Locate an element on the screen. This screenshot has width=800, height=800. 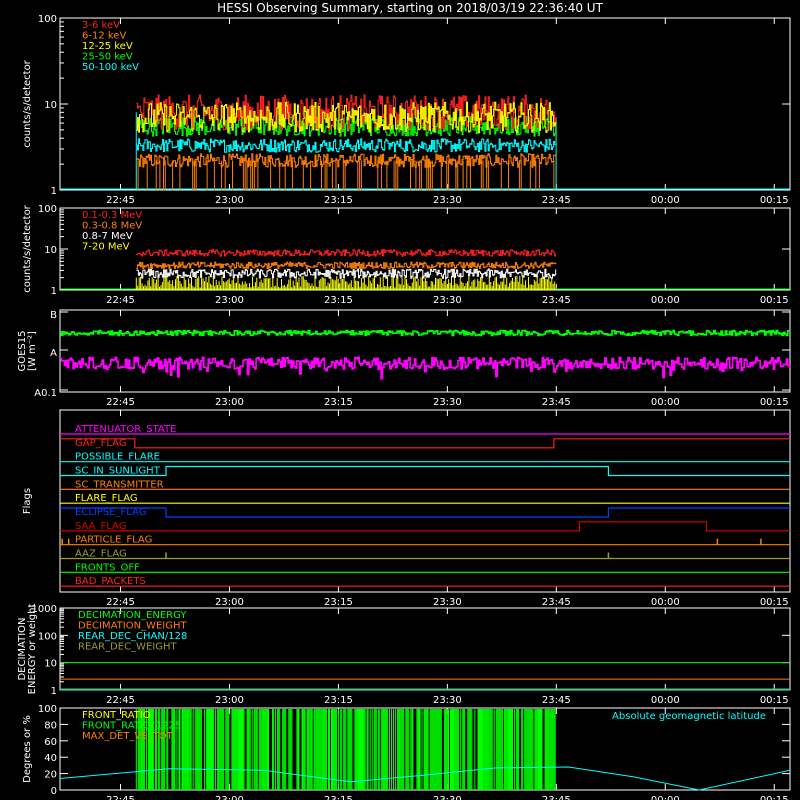
y-tick-label: 20 is located at coordinates (50, 775).